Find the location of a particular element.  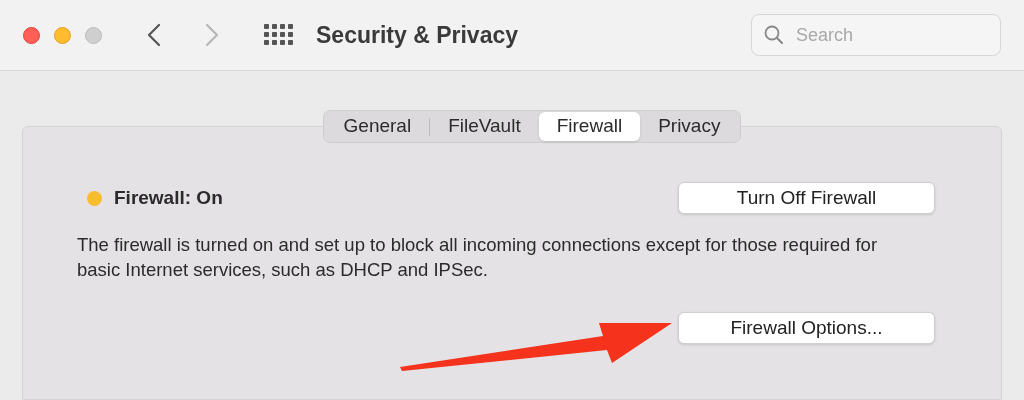

tab: General is located at coordinates (377, 126).